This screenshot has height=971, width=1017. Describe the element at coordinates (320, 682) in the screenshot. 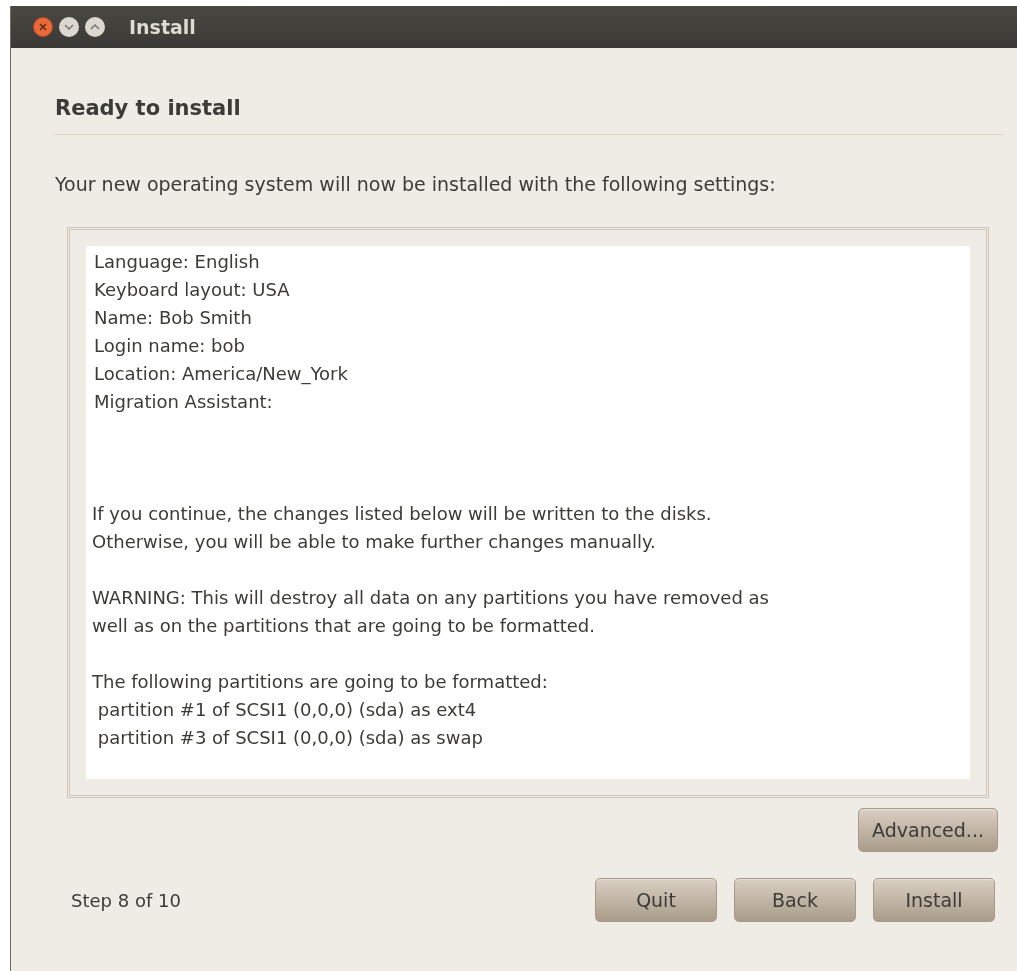

I see `summary-line: The following partitions are going to be formatted:` at that location.